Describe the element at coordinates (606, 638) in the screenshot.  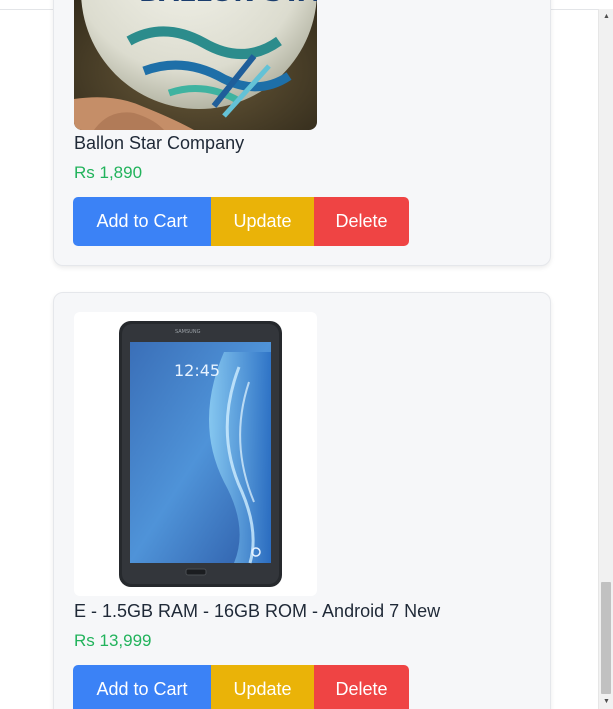
I see `scrollbar-thumb` at that location.